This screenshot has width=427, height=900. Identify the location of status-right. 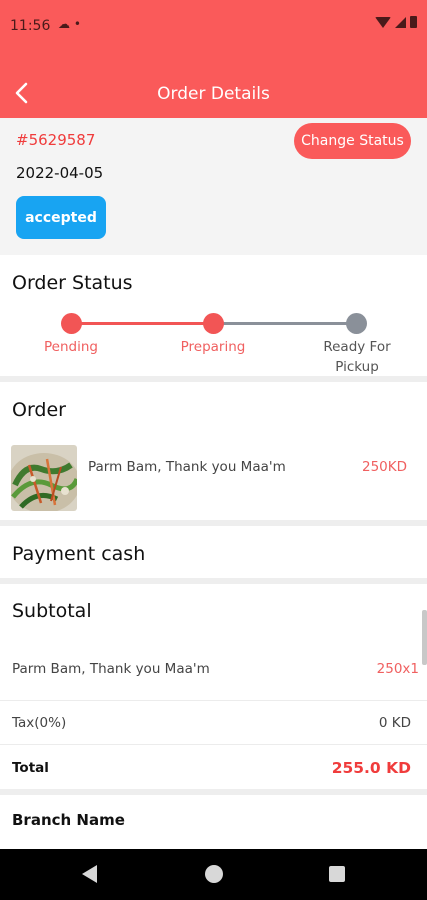
(396, 22).